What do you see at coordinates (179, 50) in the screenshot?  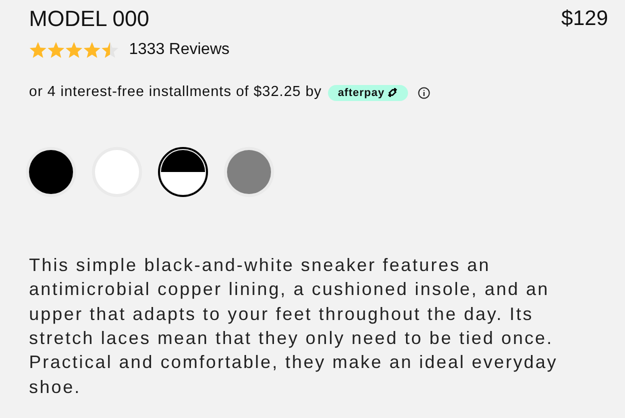 I see `review-count: 1333 Reviews` at bounding box center [179, 50].